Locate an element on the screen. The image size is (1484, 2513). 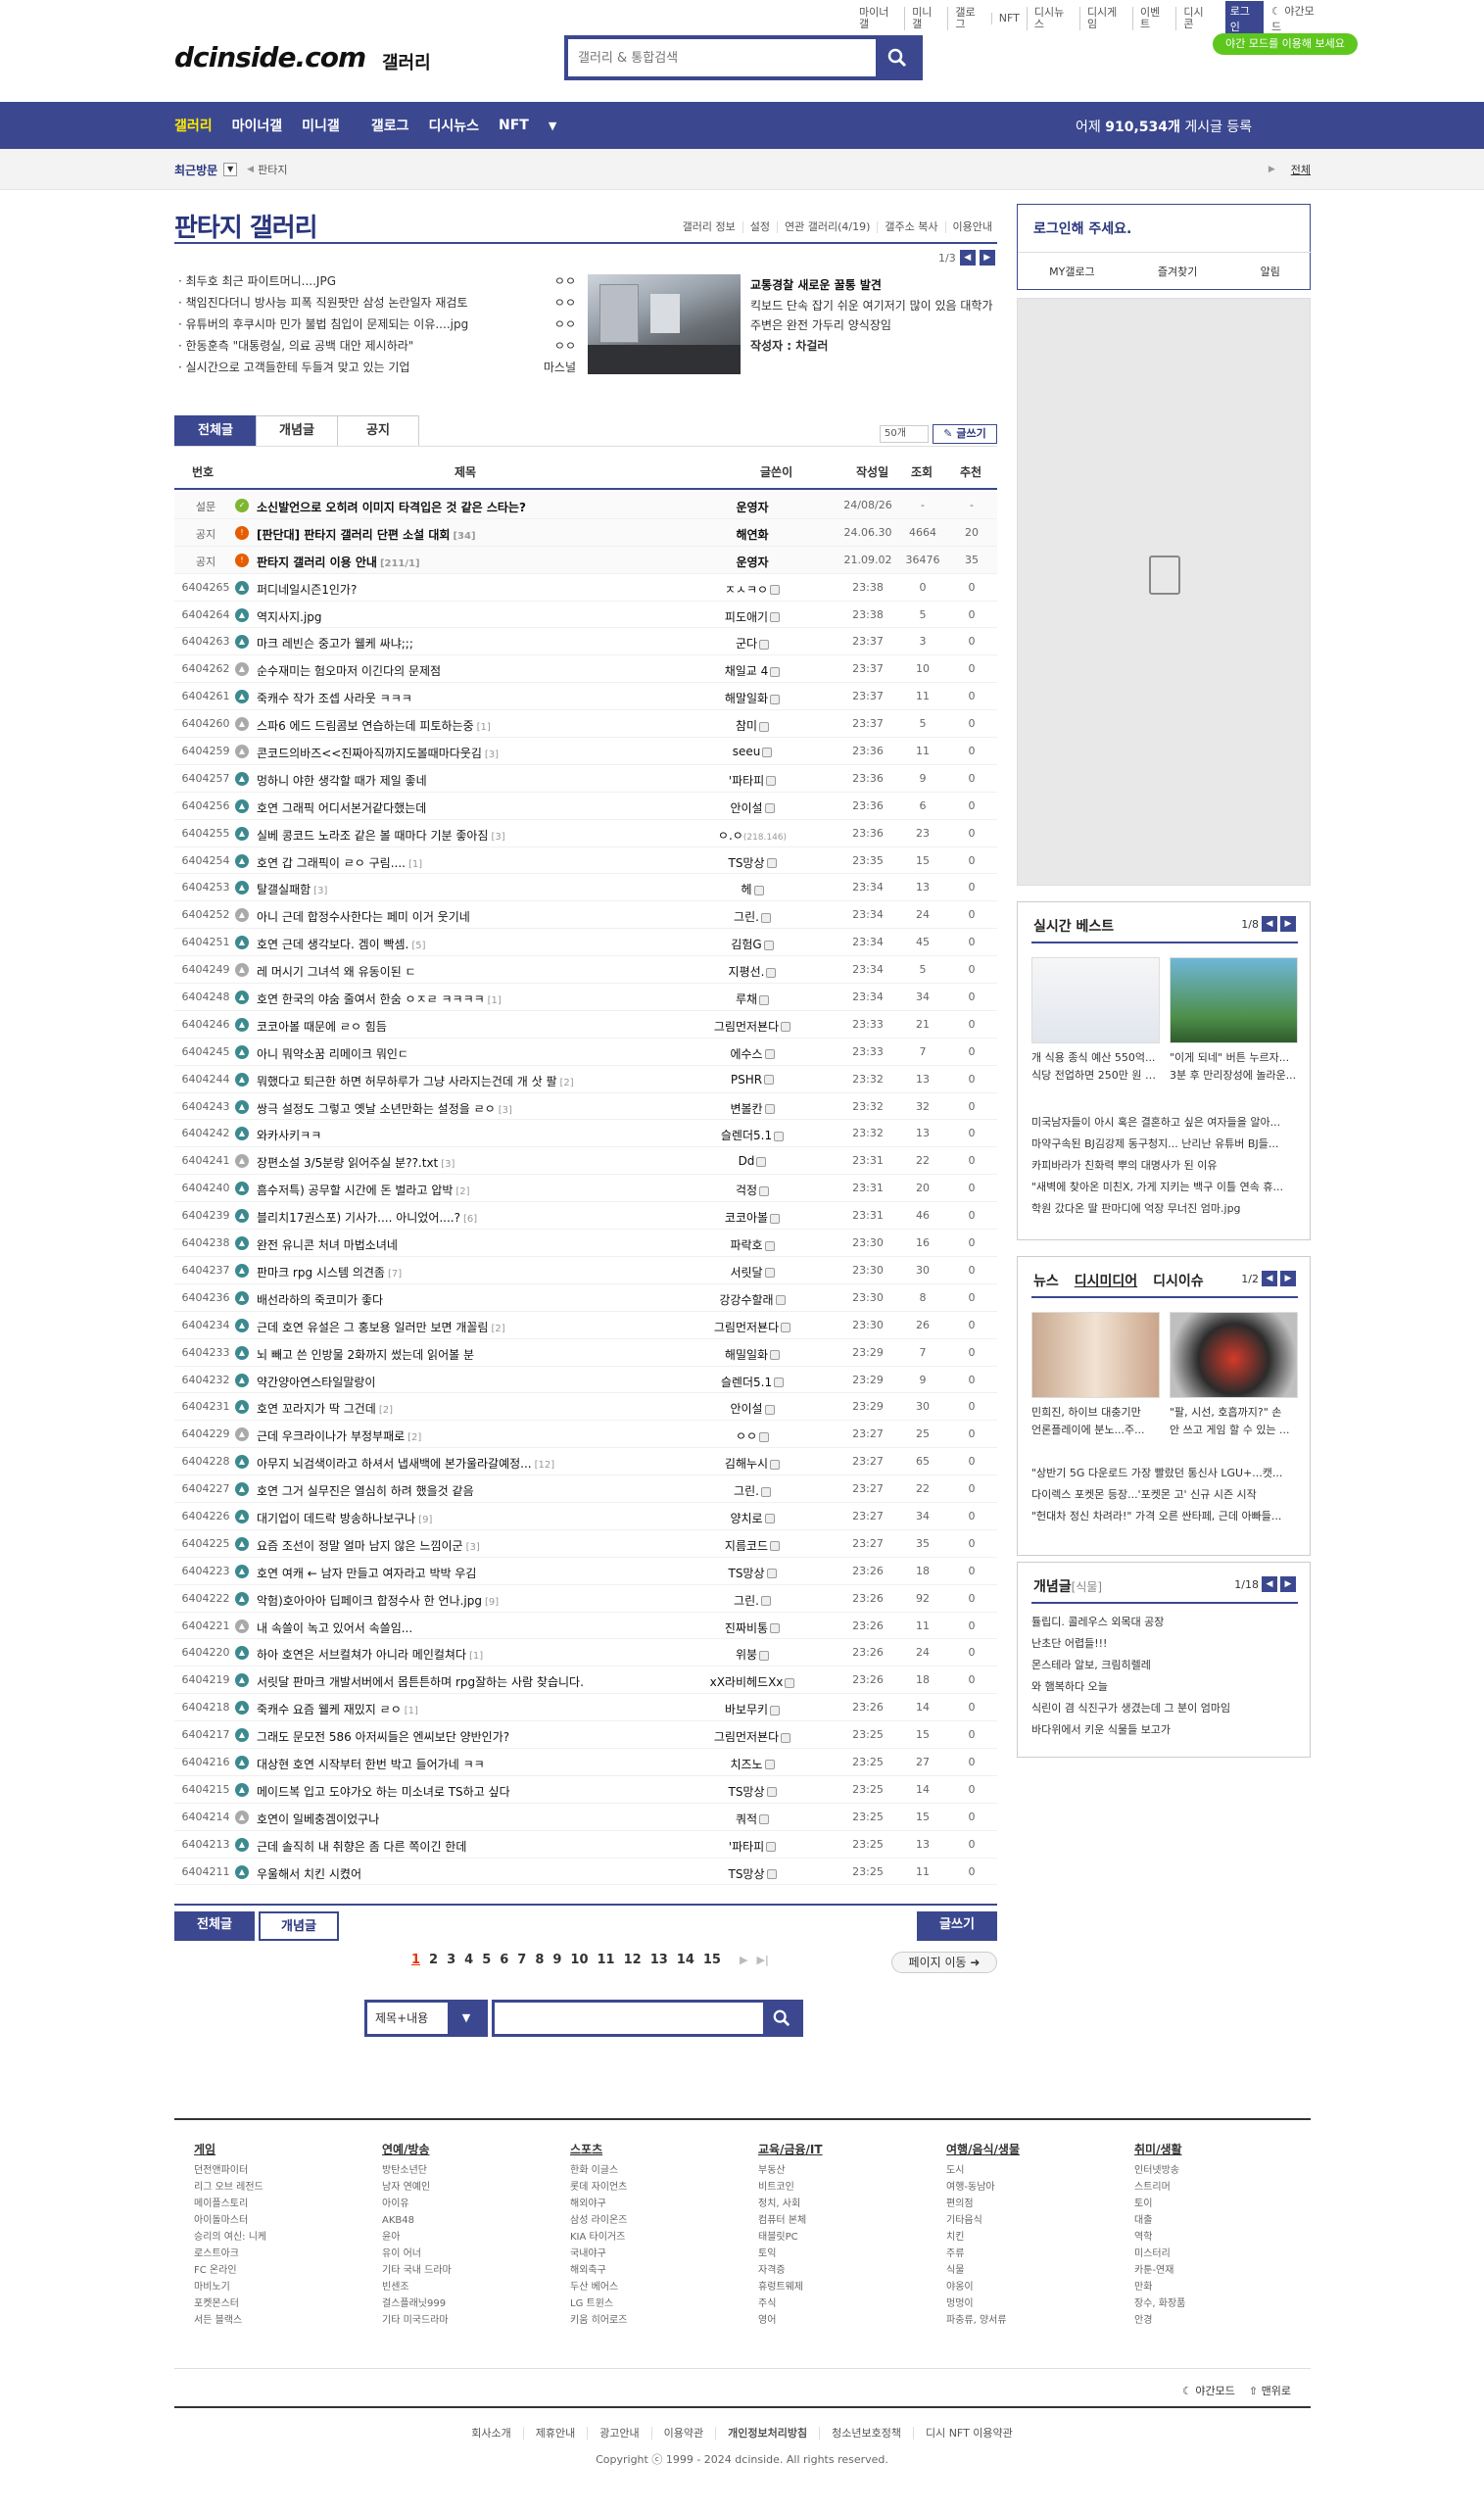
post-writer: 운영자 is located at coordinates (752, 507).